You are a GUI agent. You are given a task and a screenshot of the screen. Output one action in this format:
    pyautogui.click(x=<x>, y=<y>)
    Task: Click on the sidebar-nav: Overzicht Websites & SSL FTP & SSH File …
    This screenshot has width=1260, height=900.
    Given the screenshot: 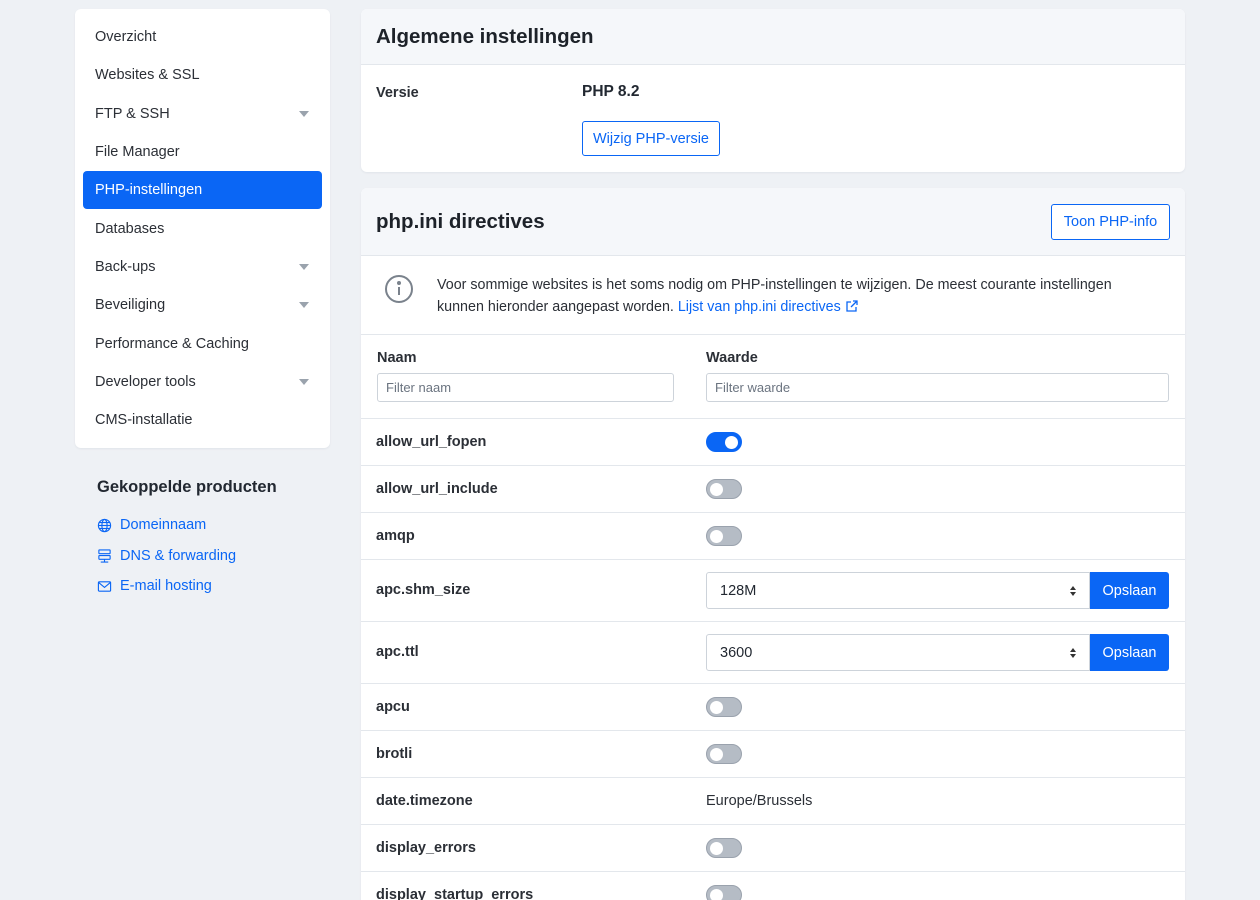 What is the action you would take?
    pyautogui.click(x=202, y=228)
    